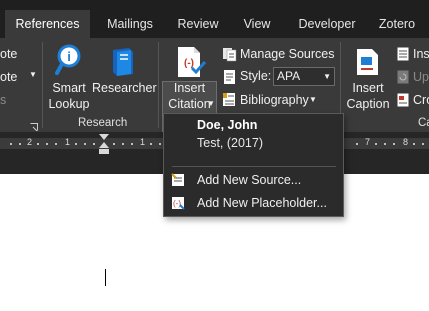  I want to click on source-detail: Test, (2017), so click(230, 143).